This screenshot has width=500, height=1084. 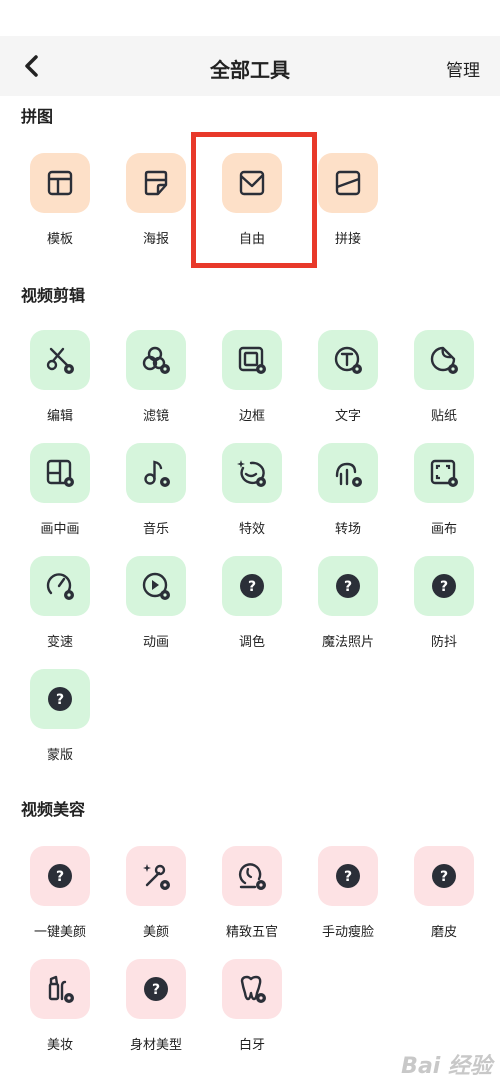 I want to click on tool-transition: 转场, so click(x=348, y=493).